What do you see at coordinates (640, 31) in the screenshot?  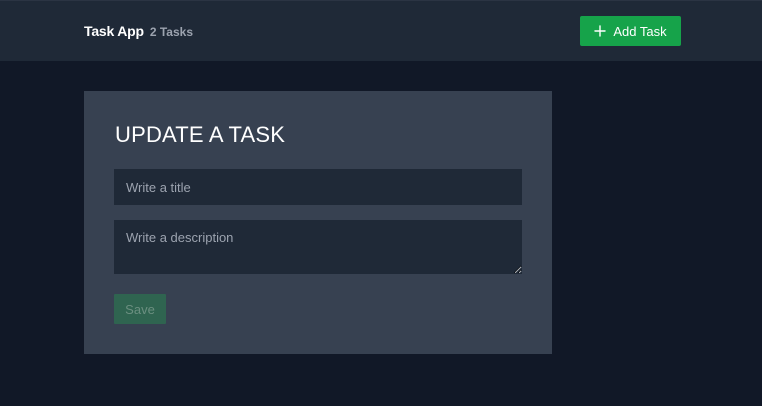 I see `add-task-label: Add Task` at bounding box center [640, 31].